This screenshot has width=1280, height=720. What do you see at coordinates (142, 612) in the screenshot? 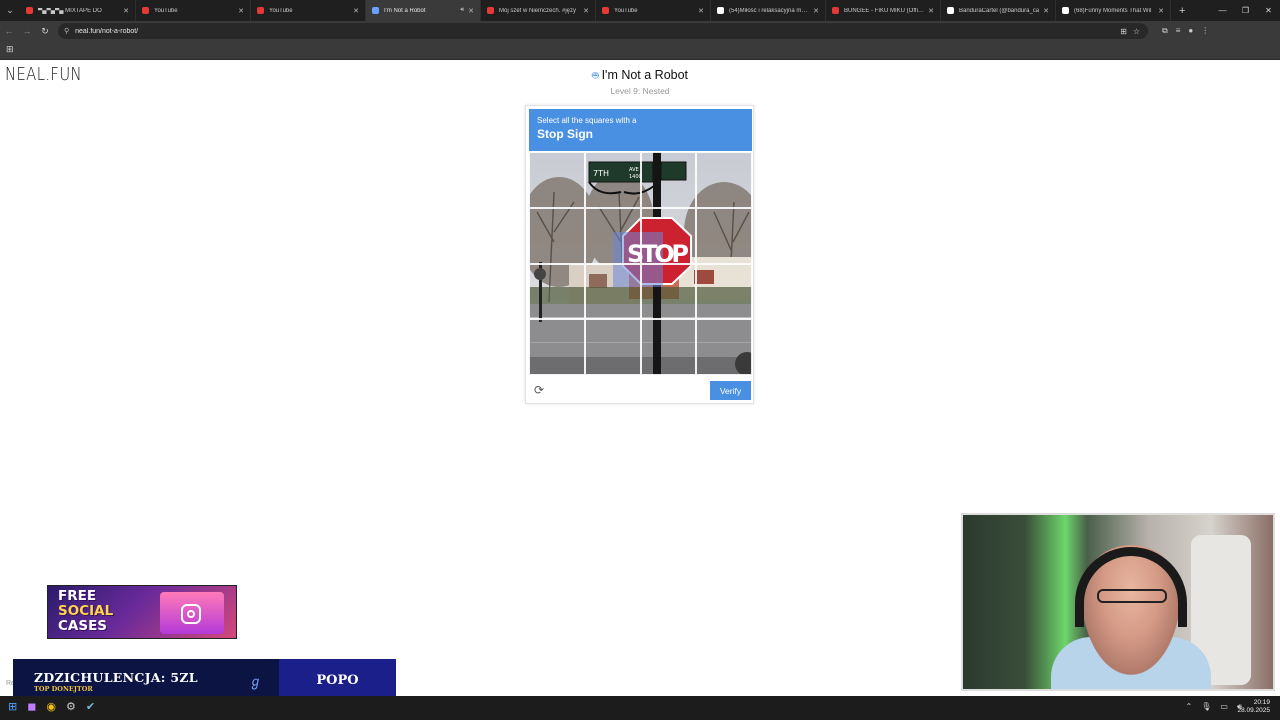
I see `promo-banner: FREE SOCIAL CASES` at bounding box center [142, 612].